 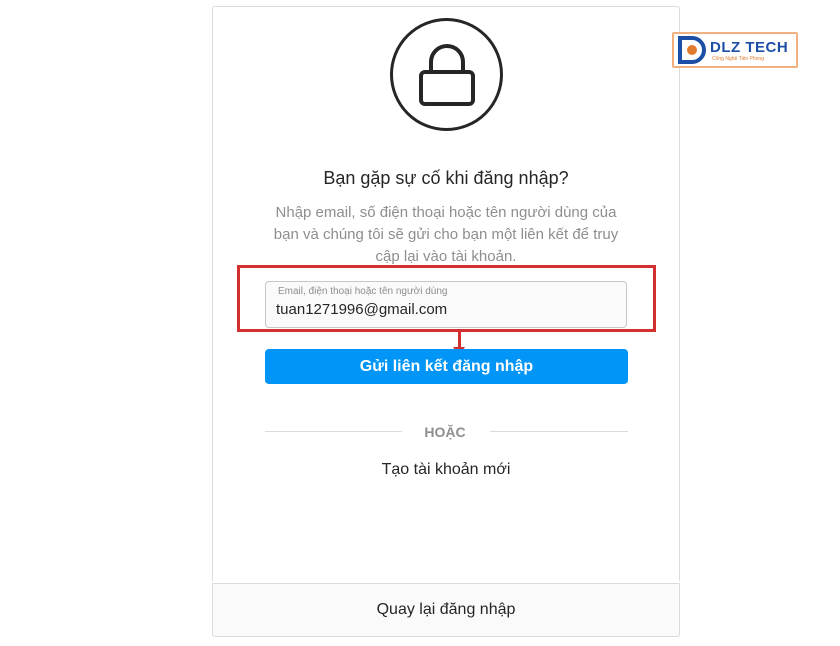 What do you see at coordinates (692, 50) in the screenshot?
I see `logo-mark-icon` at bounding box center [692, 50].